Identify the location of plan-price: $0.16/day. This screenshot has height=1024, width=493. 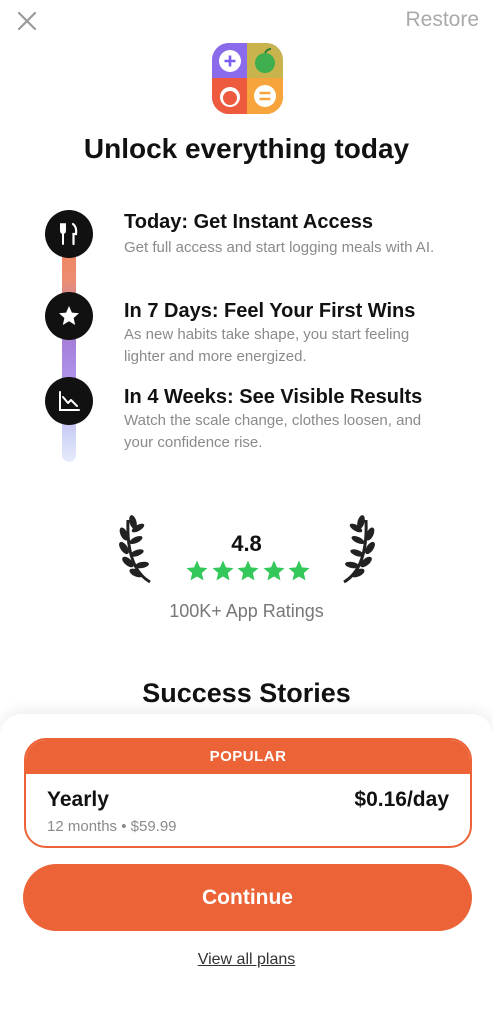
(401, 799).